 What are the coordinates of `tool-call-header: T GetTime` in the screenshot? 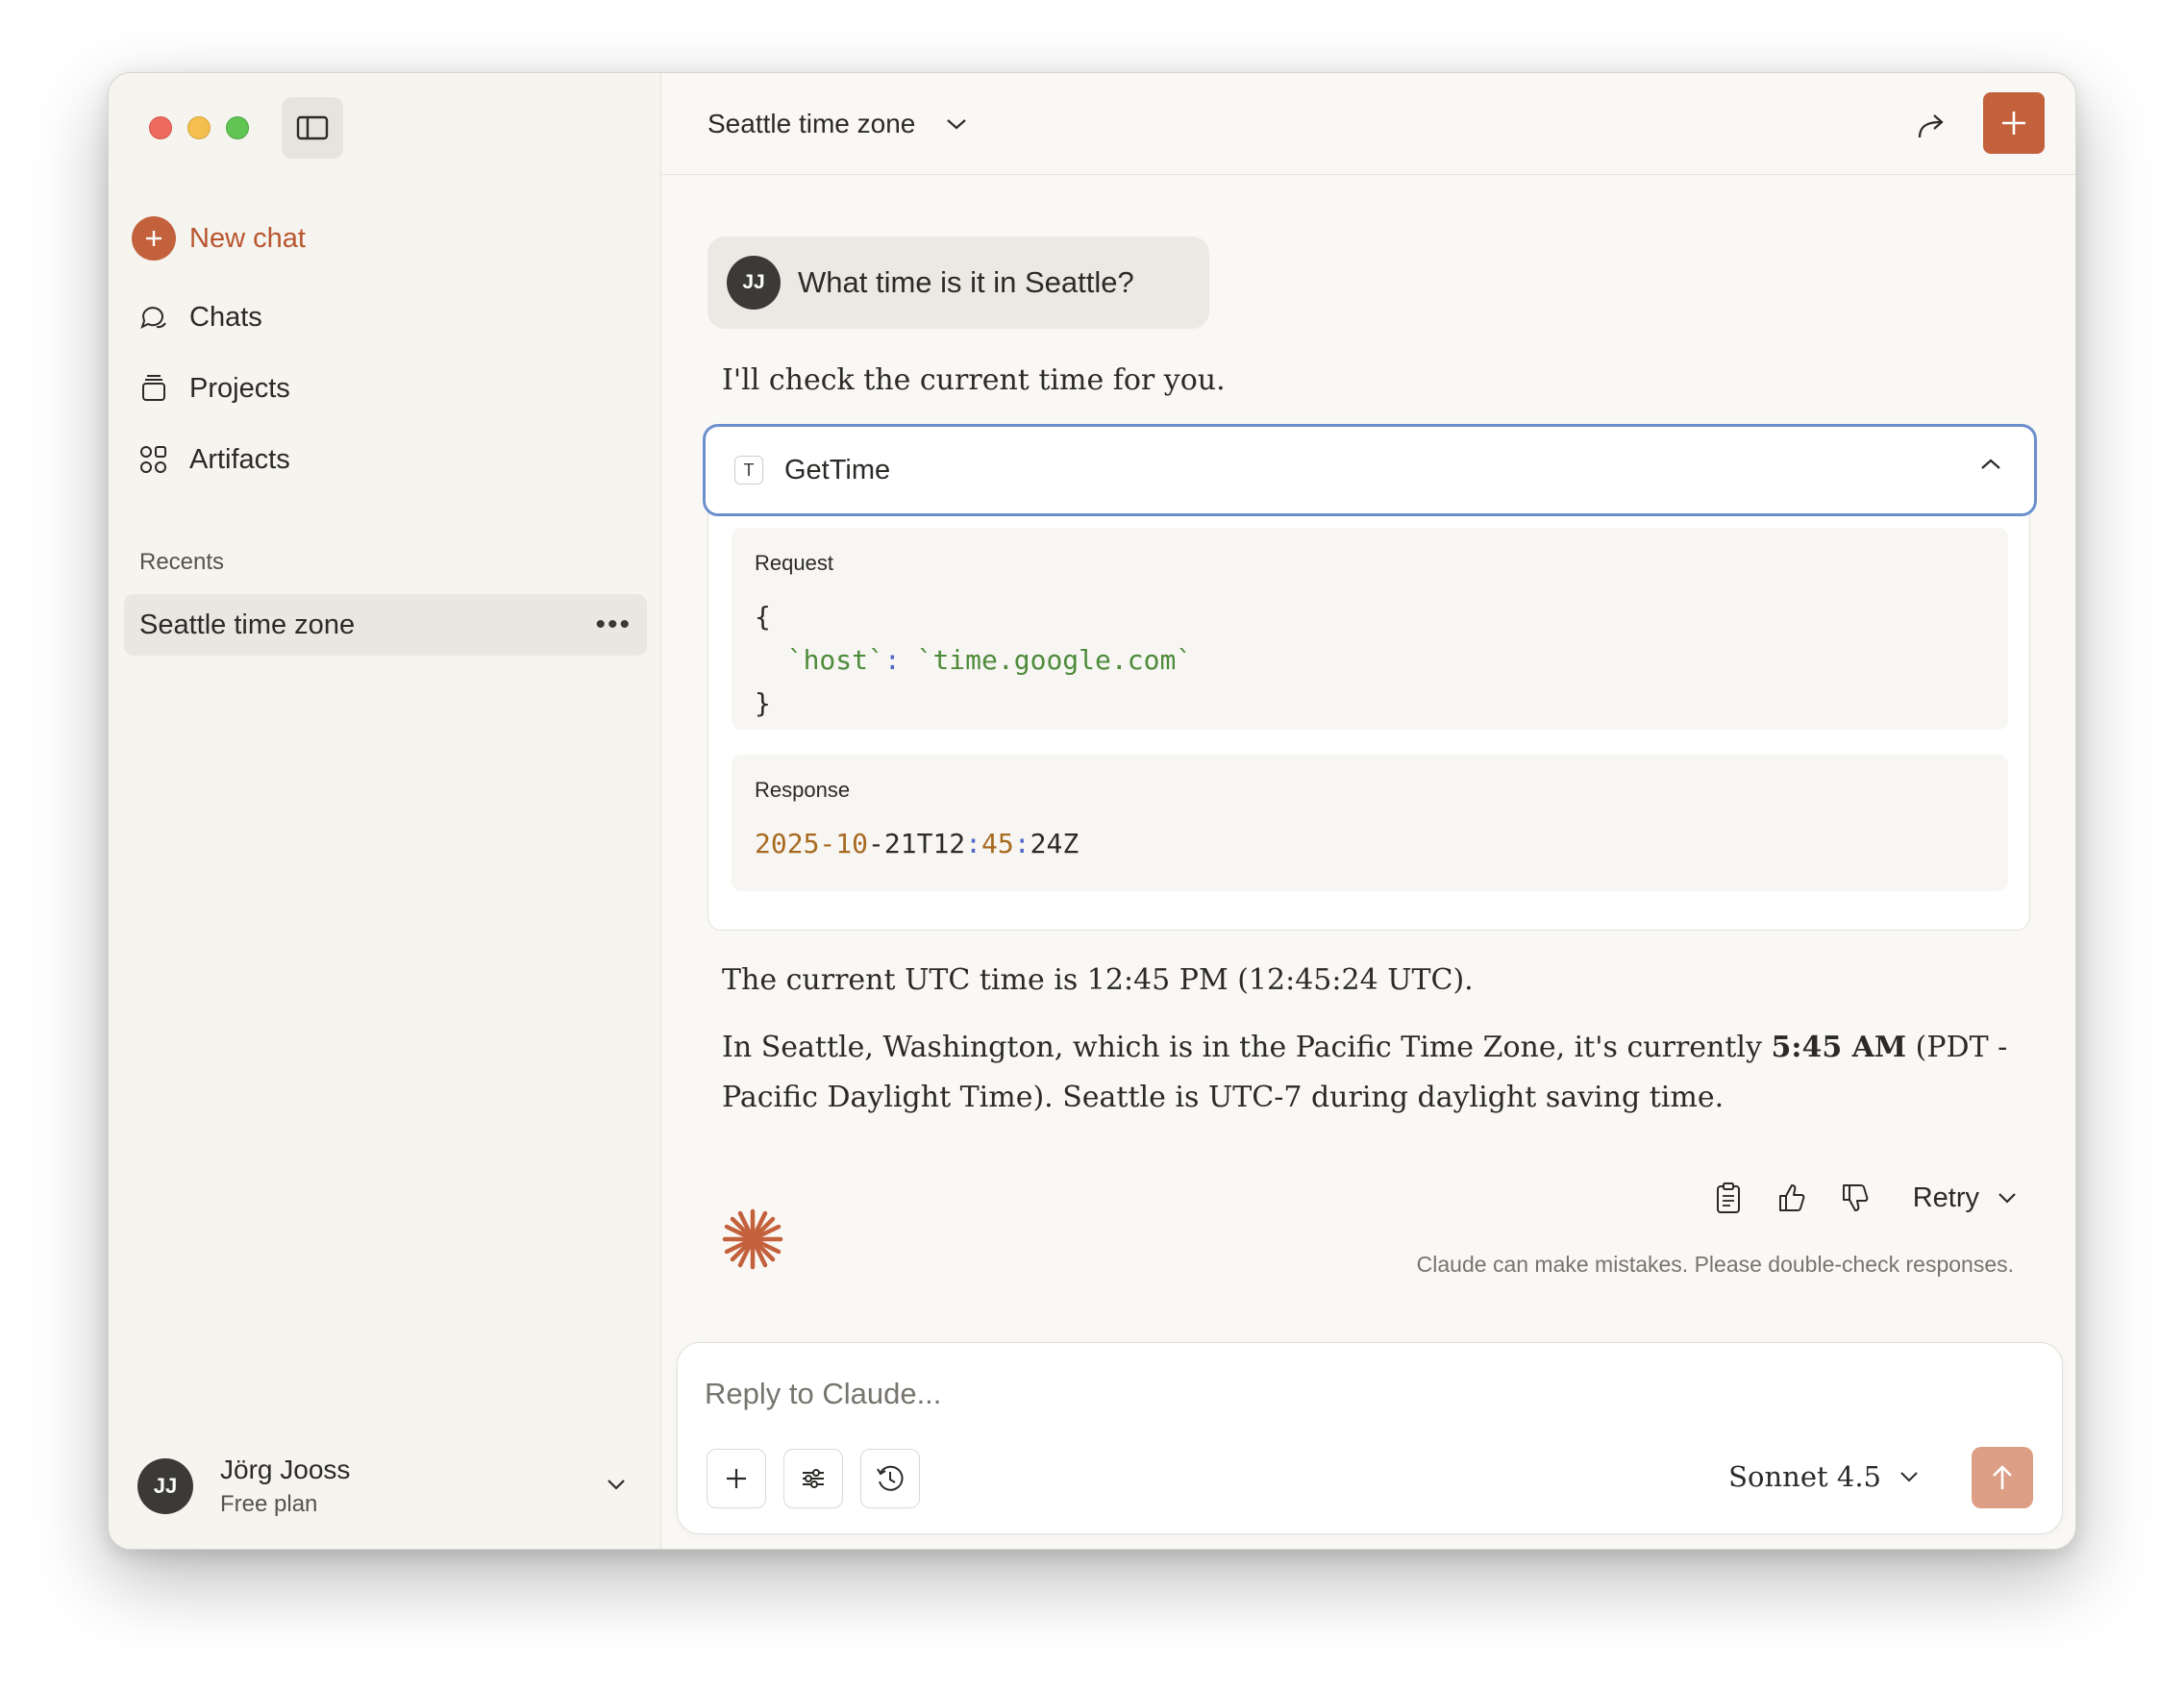 It's located at (1370, 470).